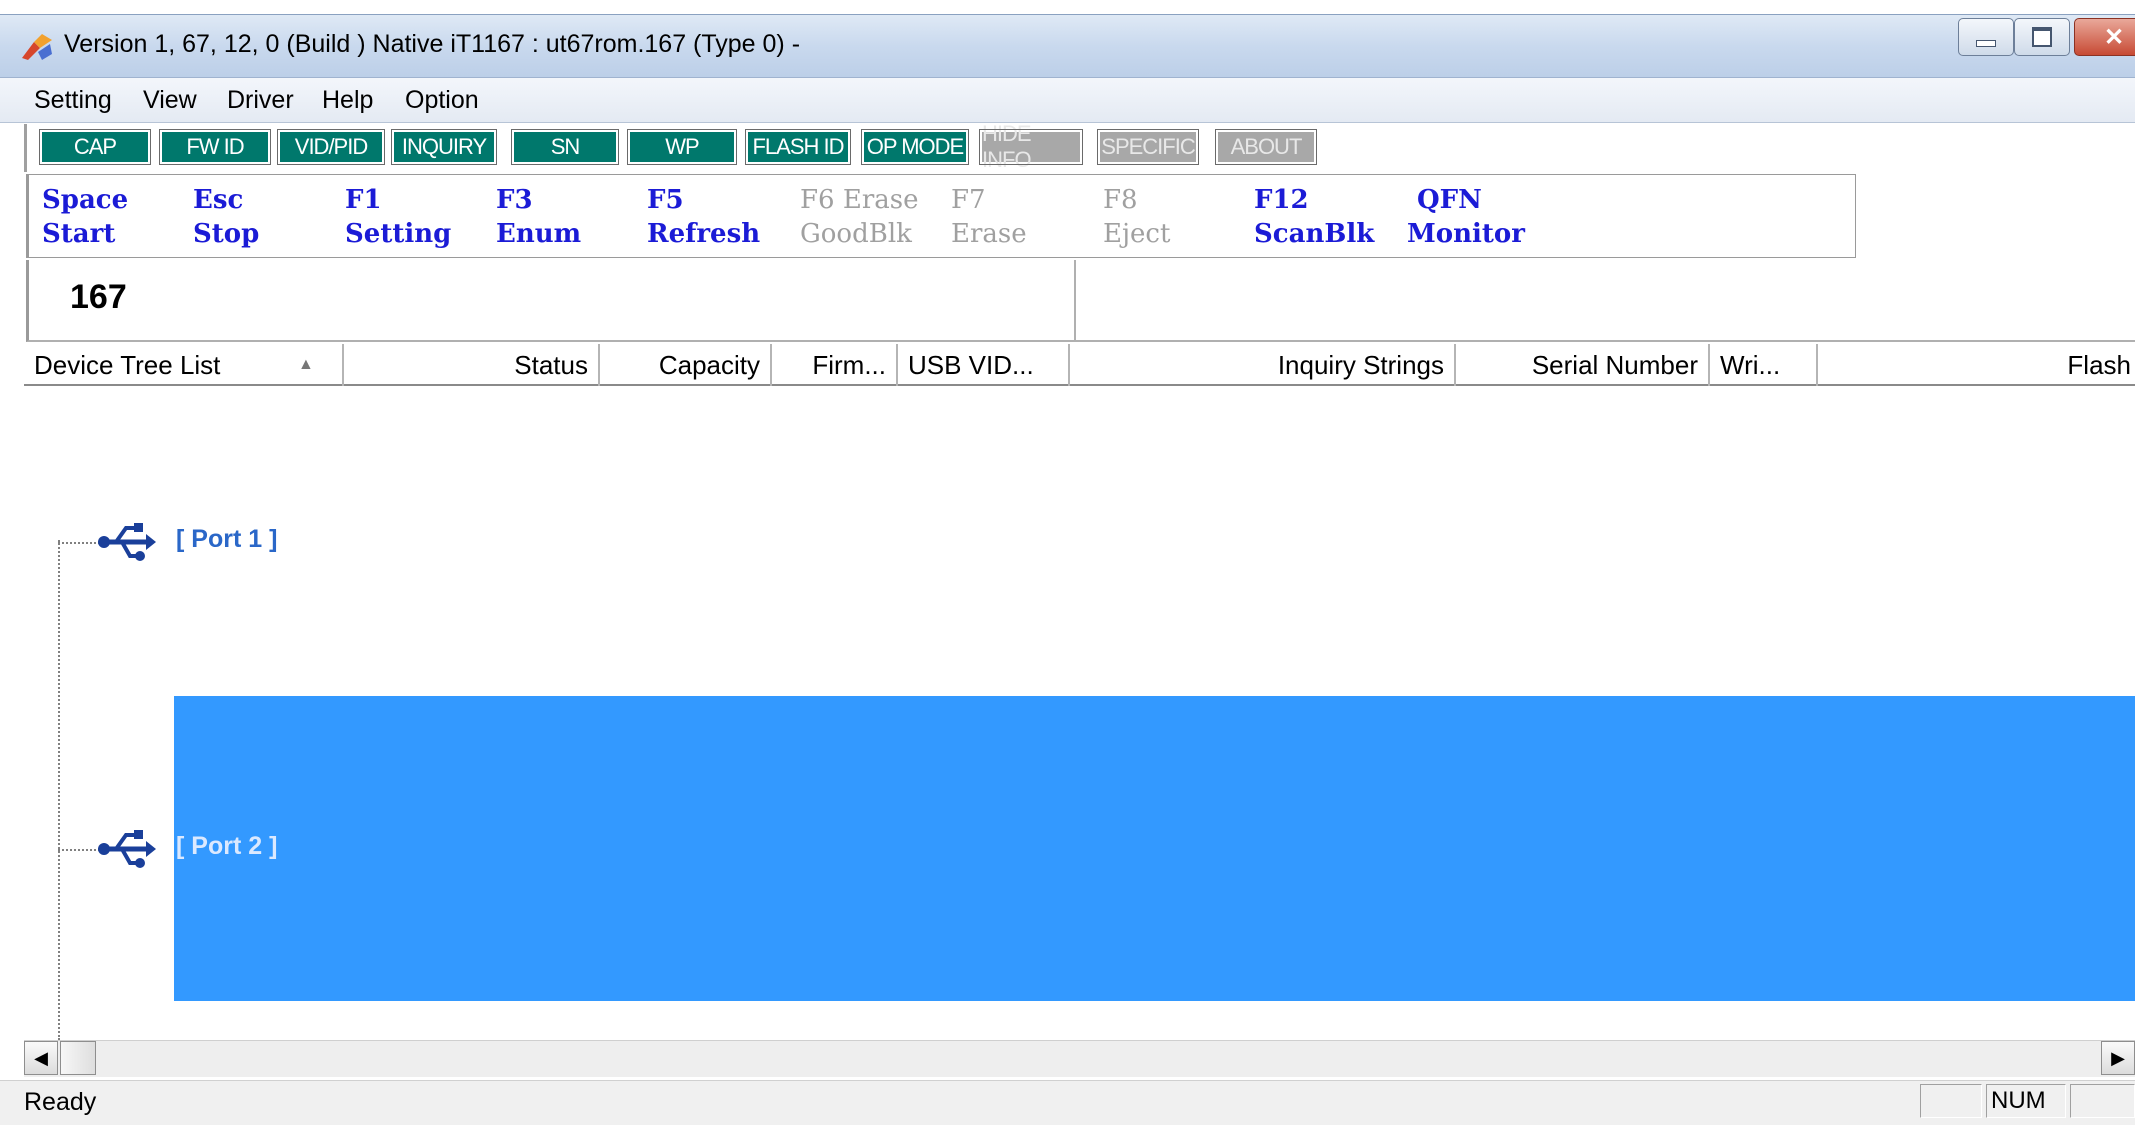 Image resolution: width=2135 pixels, height=1125 pixels. I want to click on minimize-icon, so click(1986, 43).